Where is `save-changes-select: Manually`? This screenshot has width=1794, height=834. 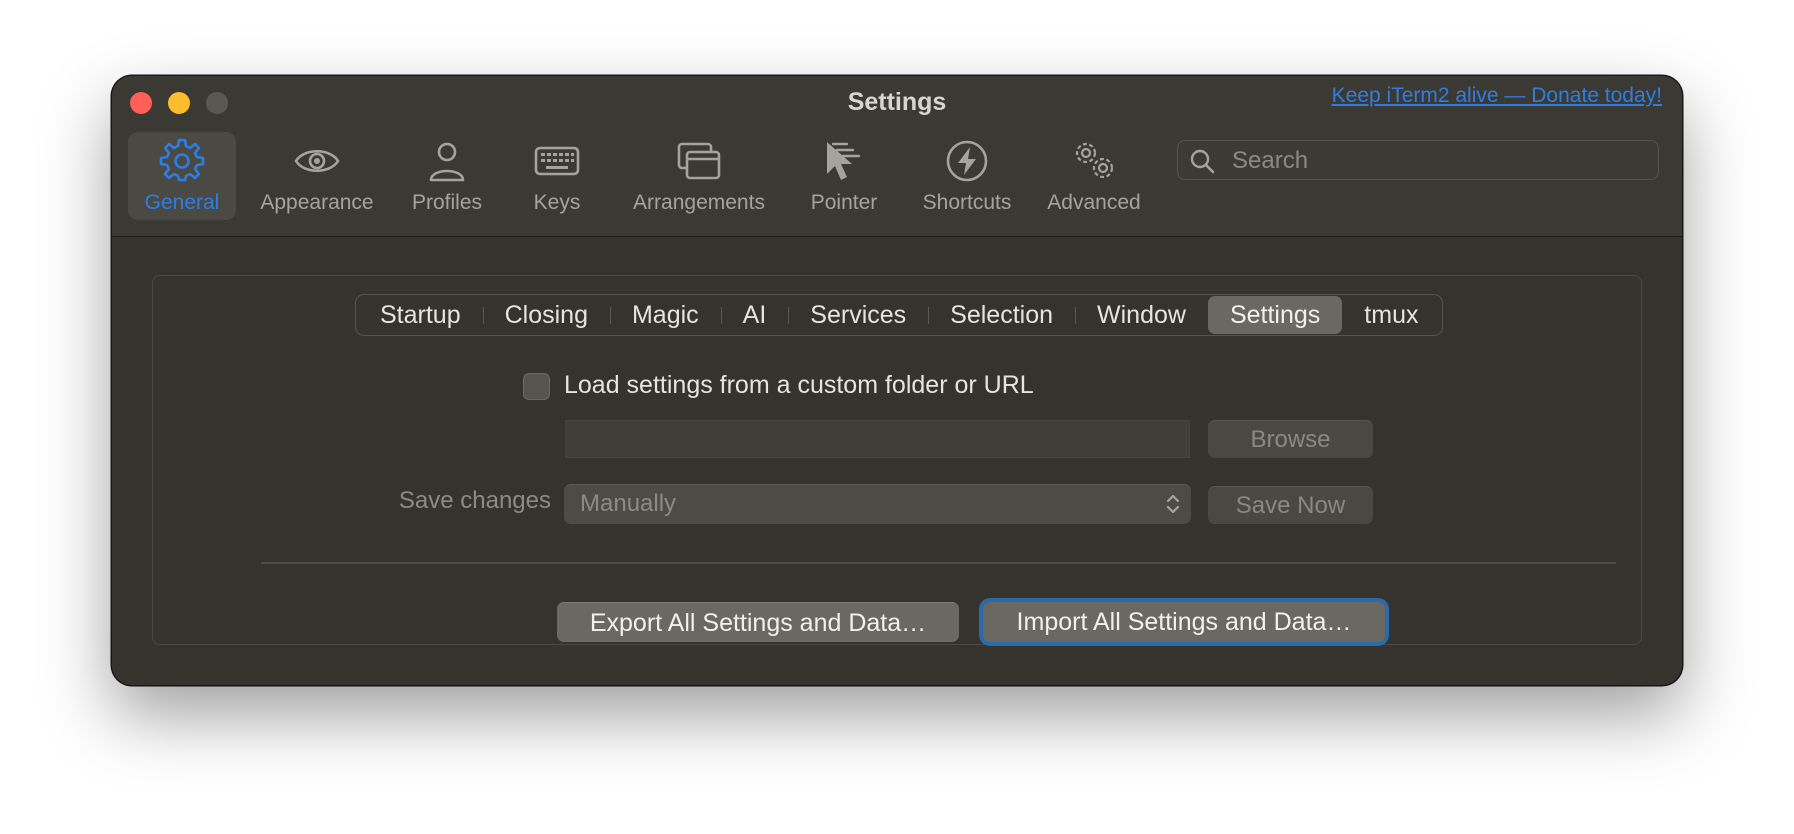
save-changes-select: Manually is located at coordinates (877, 504).